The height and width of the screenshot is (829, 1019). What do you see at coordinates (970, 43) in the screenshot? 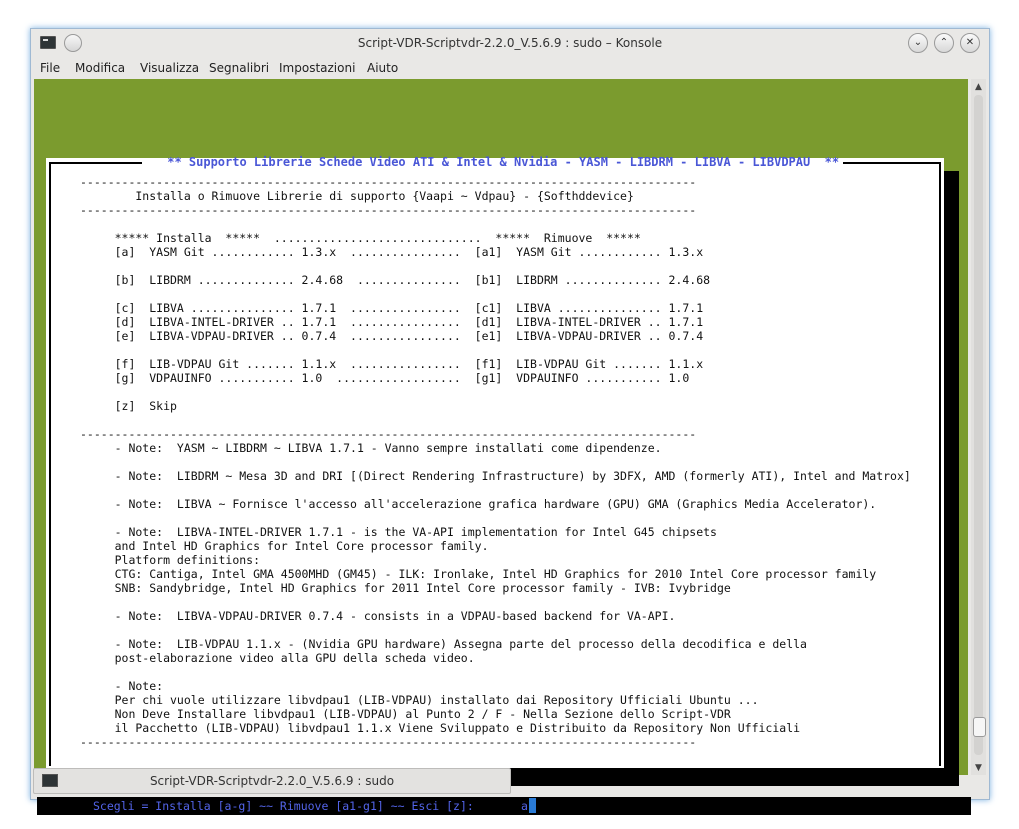
I see `close-button: ✕` at bounding box center [970, 43].